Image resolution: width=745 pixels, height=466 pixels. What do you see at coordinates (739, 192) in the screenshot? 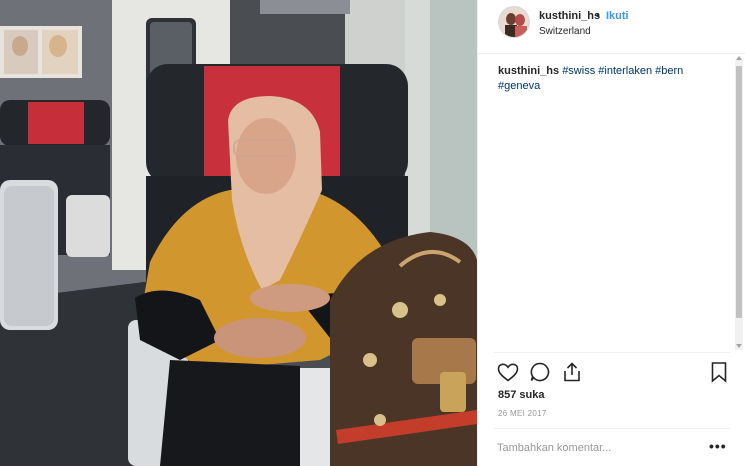
I see `scrollbar-thumb` at bounding box center [739, 192].